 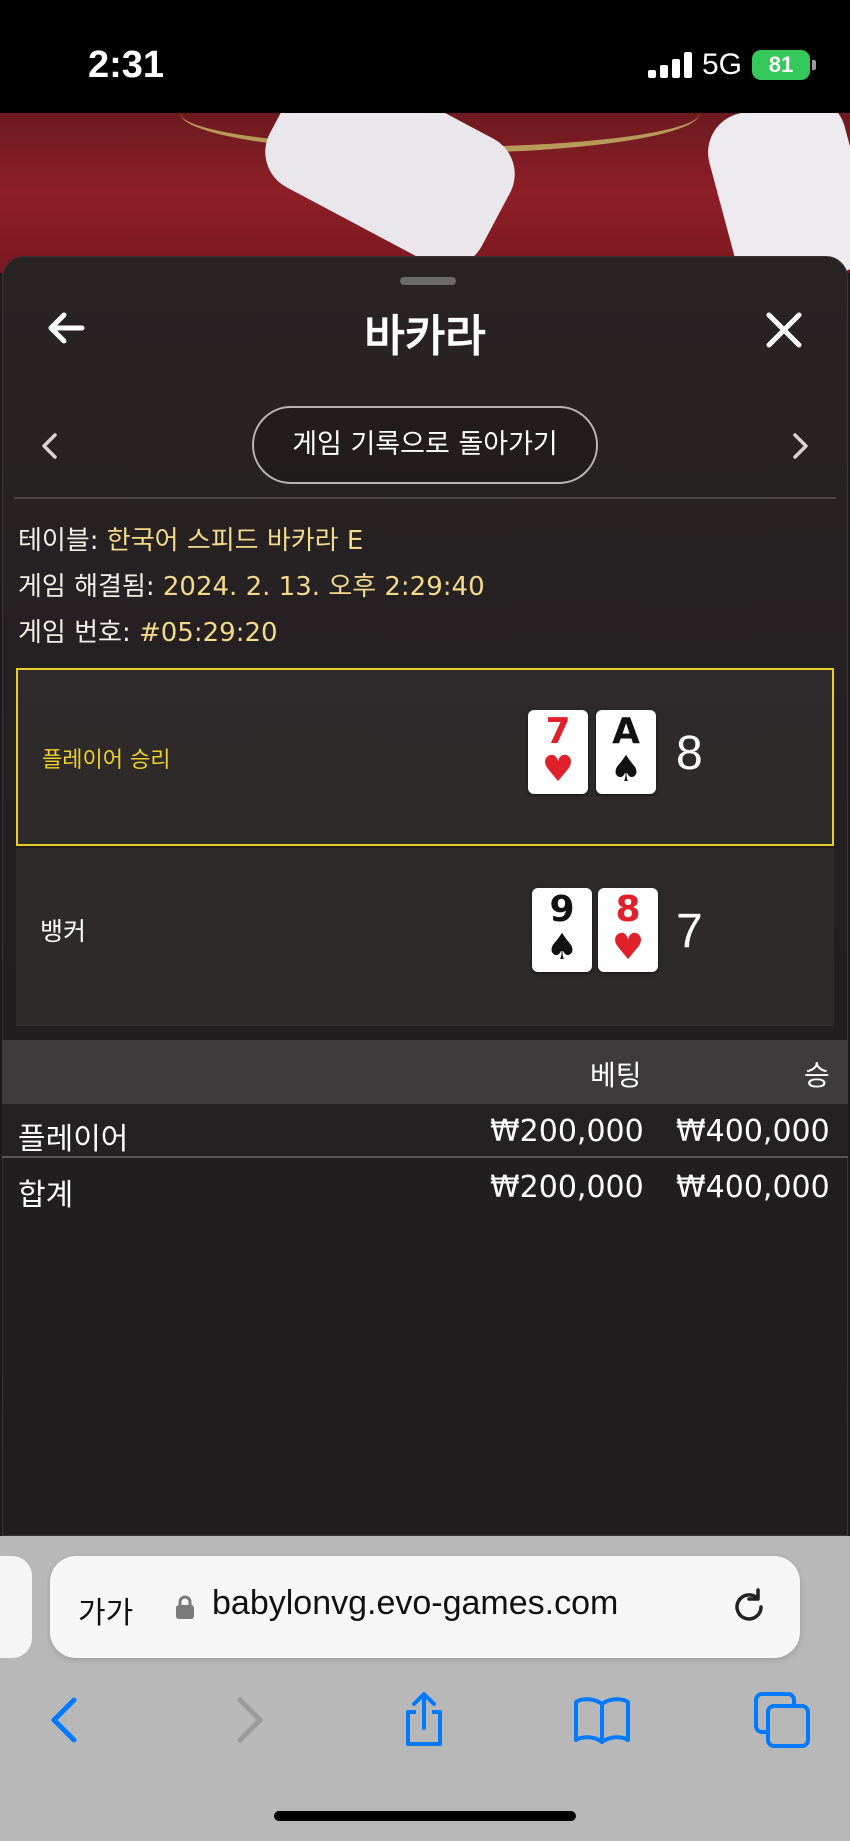 What do you see at coordinates (50, 446) in the screenshot?
I see `previous-game-chevron-icon` at bounding box center [50, 446].